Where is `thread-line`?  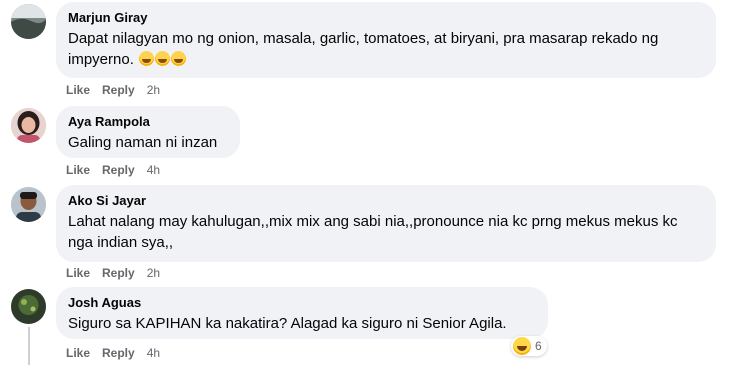
thread-line is located at coordinates (29, 346).